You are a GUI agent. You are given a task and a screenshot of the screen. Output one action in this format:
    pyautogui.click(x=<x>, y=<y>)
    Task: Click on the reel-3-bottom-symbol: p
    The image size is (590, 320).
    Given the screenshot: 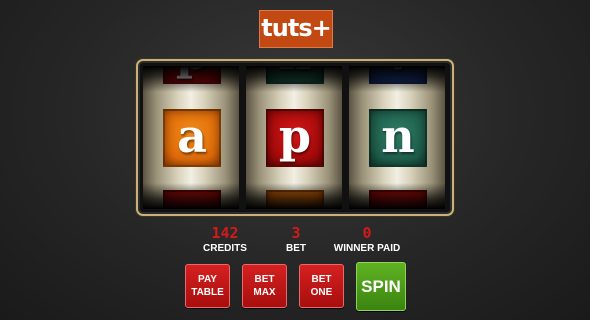 What is the action you would take?
    pyautogui.click(x=398, y=199)
    